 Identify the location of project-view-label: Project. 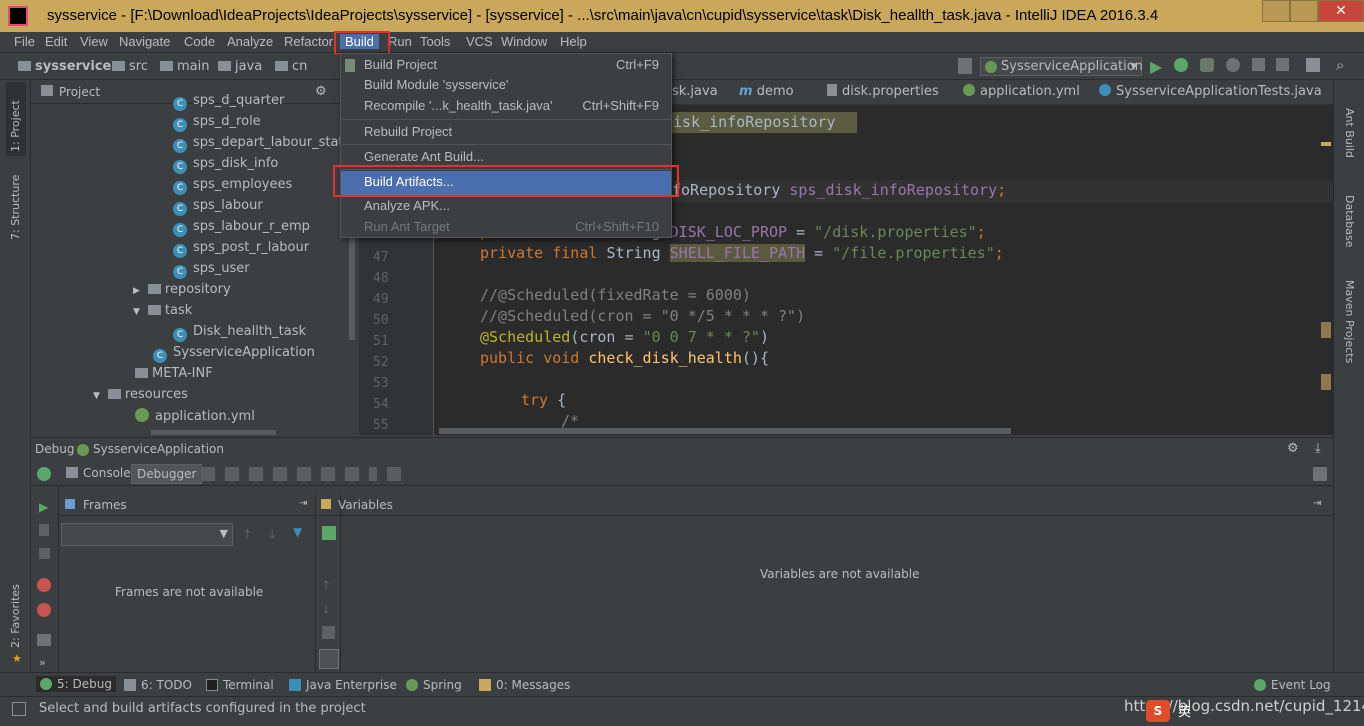
(79, 92).